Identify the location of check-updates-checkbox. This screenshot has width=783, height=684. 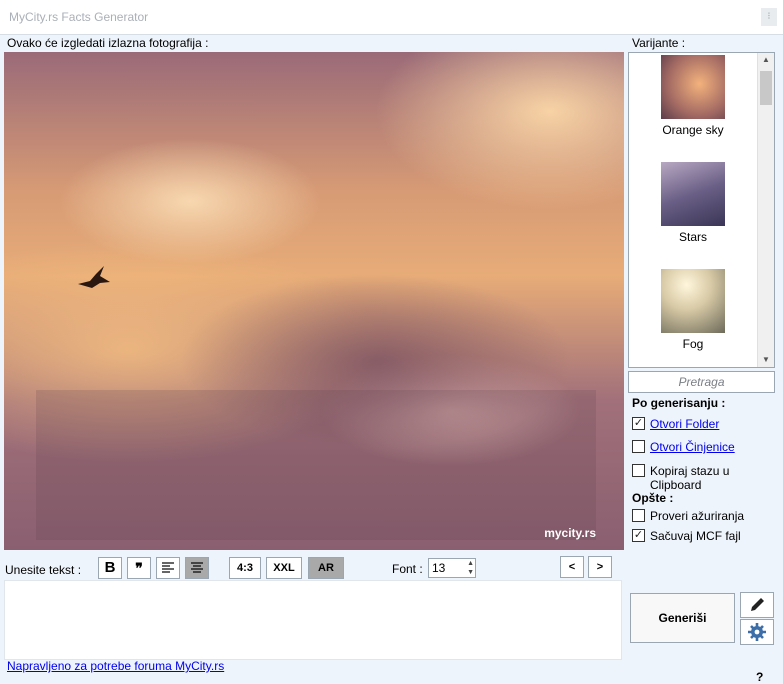
(638, 515).